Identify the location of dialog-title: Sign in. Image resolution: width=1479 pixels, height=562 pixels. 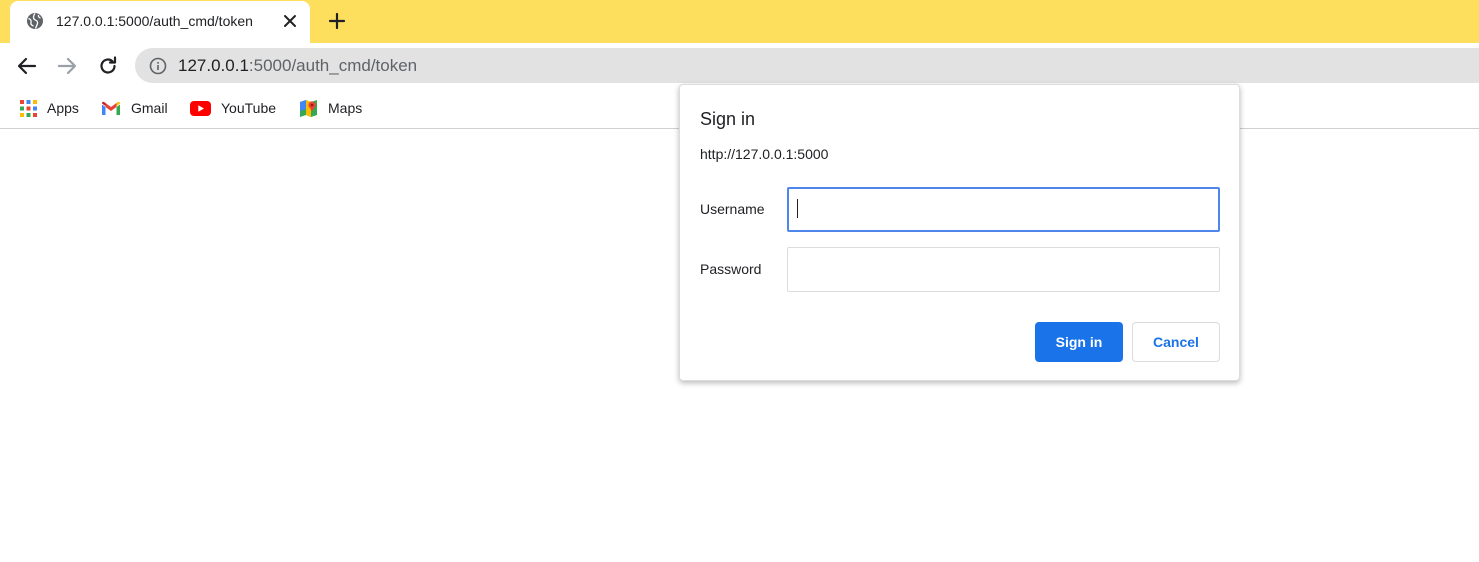
(728, 119).